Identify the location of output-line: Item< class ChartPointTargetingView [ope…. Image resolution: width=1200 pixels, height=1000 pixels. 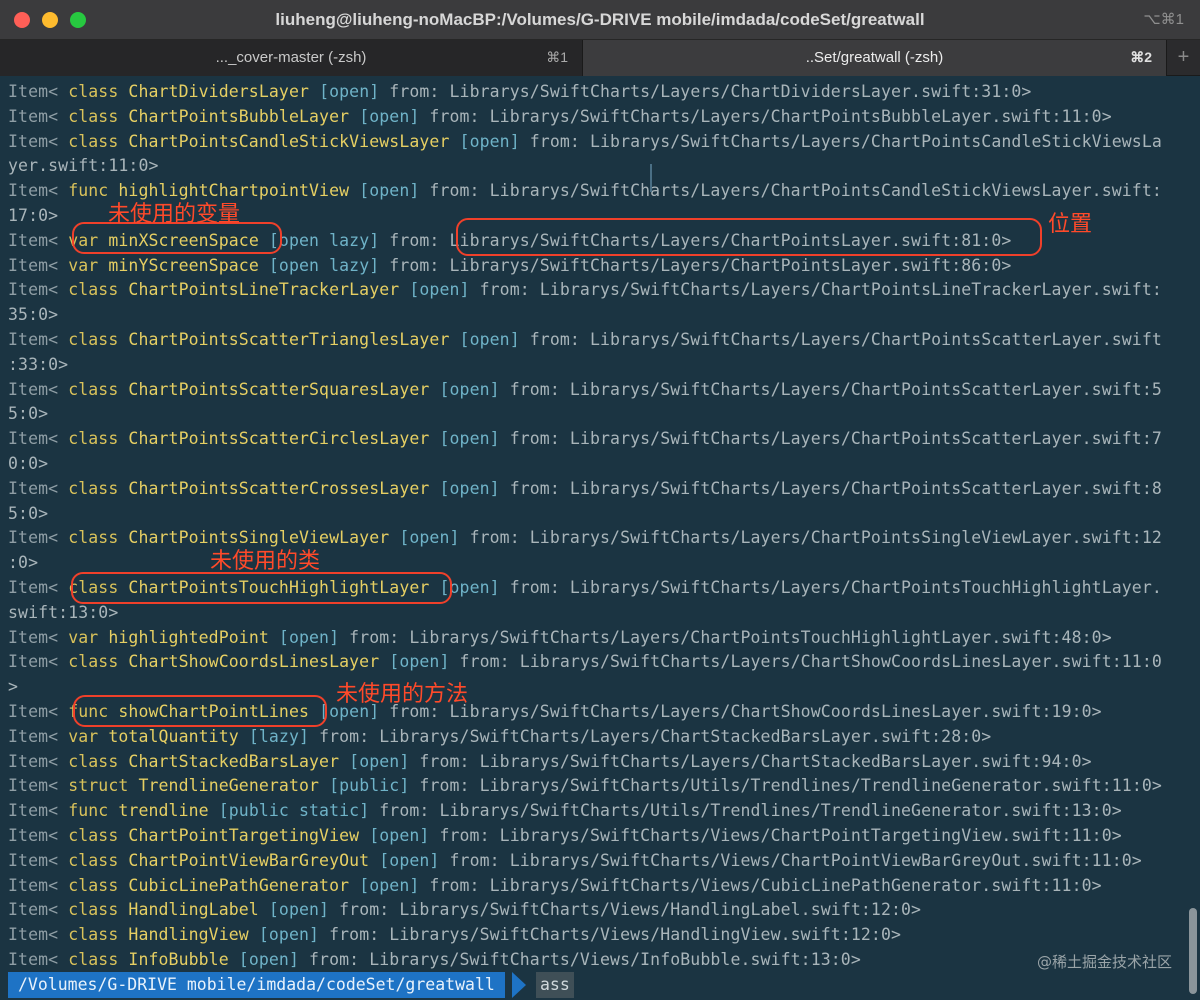
(601, 836).